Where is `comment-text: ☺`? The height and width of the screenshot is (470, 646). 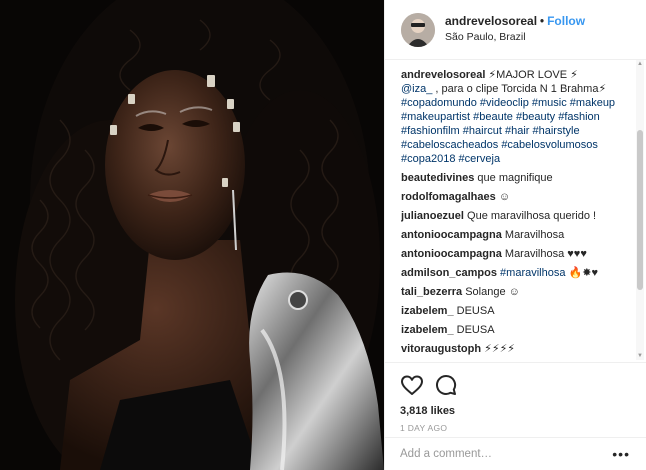
comment-text: ☺ is located at coordinates (504, 197).